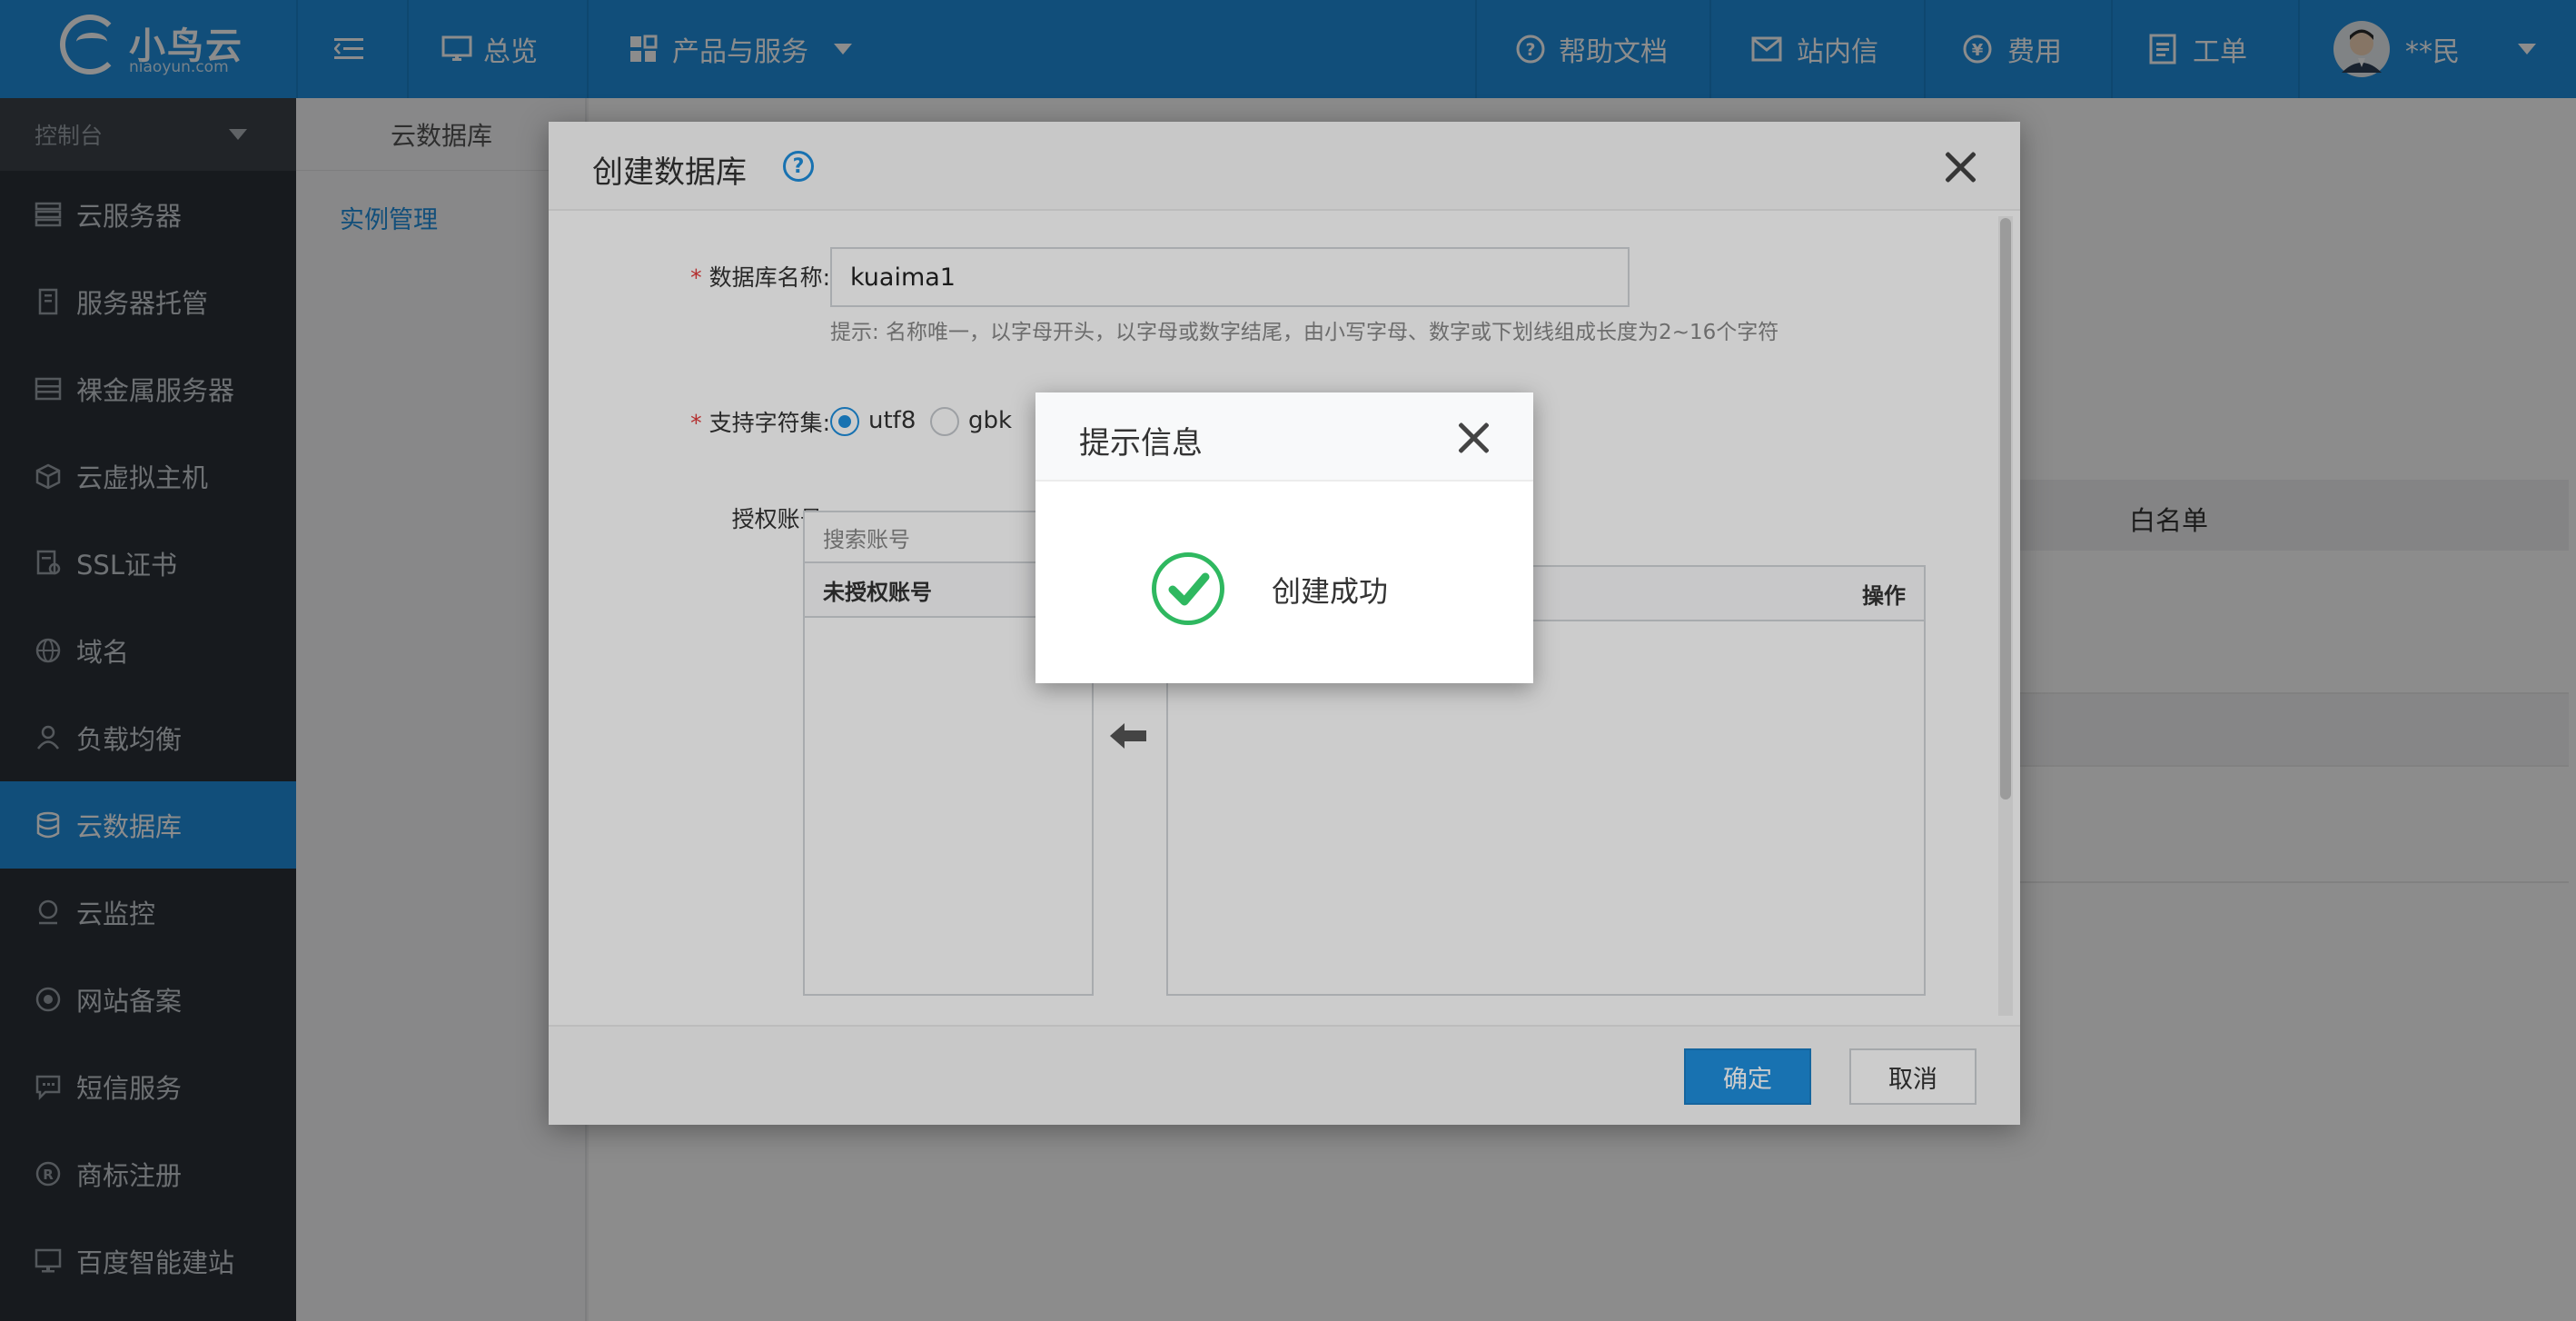 This screenshot has height=1321, width=2576. Describe the element at coordinates (1188, 588) in the screenshot. I see `success-check-icon` at that location.